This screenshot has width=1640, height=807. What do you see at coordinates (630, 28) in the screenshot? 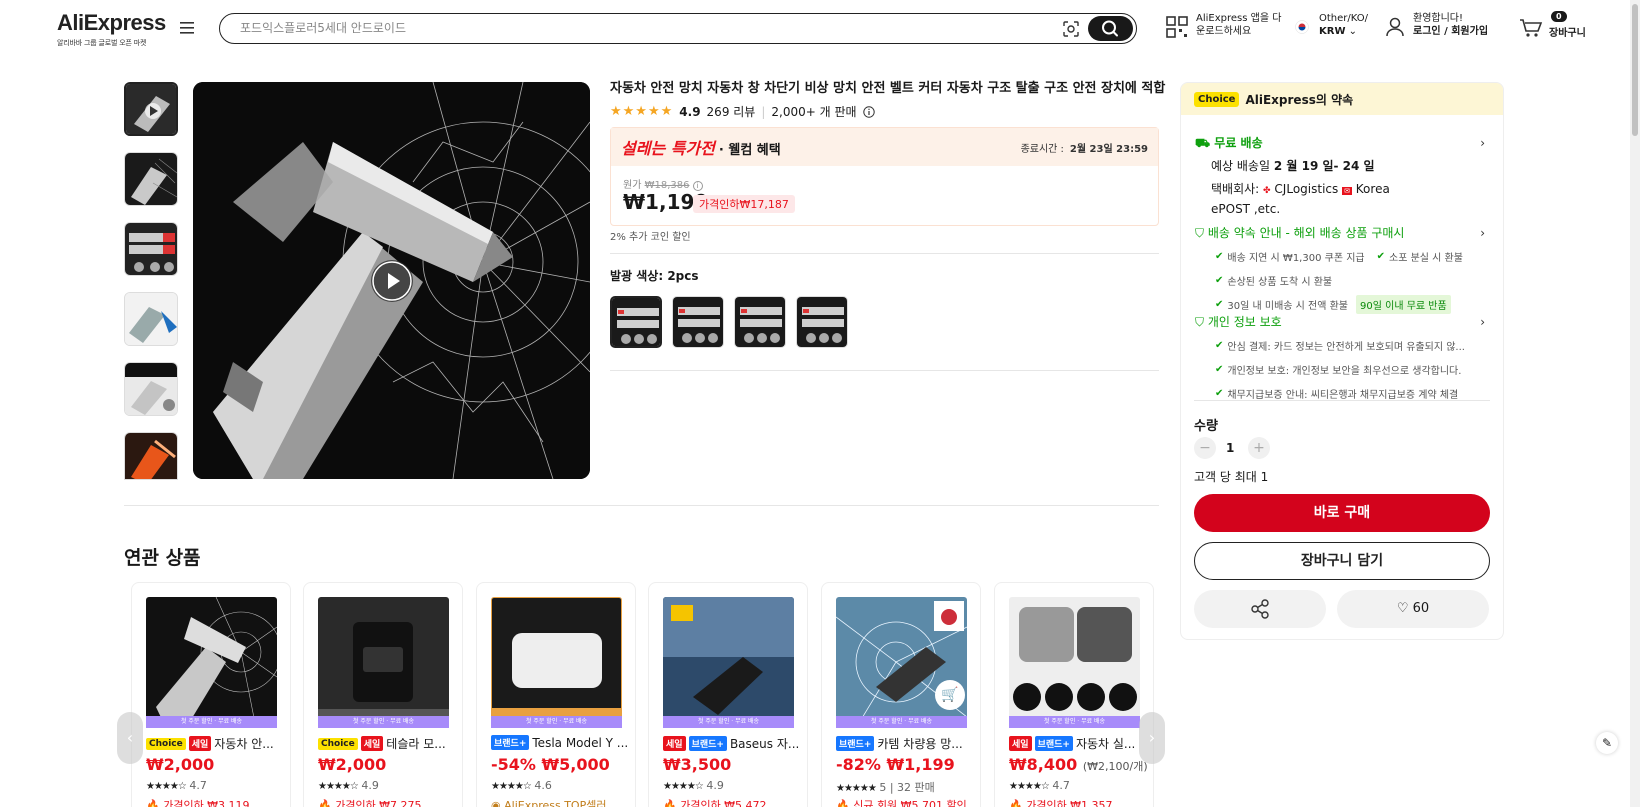
I see `search-input` at bounding box center [630, 28].